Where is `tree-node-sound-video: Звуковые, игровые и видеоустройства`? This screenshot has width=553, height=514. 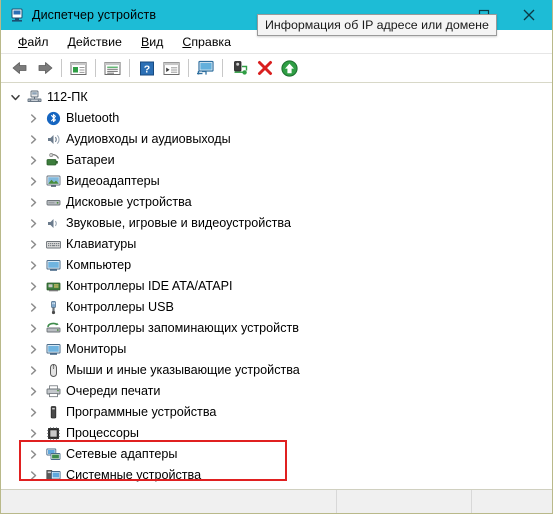 tree-node-sound-video: Звуковые, игровые и видеоустройства is located at coordinates (276, 223).